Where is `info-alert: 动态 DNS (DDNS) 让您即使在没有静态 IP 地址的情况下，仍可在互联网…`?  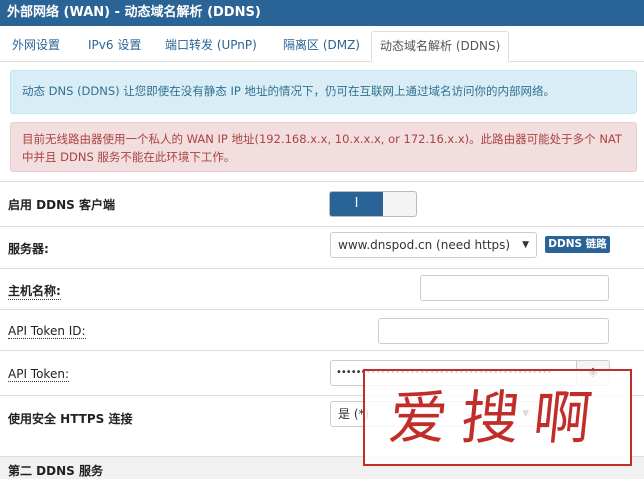
info-alert: 动态 DNS (DDNS) 让您即使在没有静态 IP 地址的情况下，仍可在互联网… is located at coordinates (323, 92).